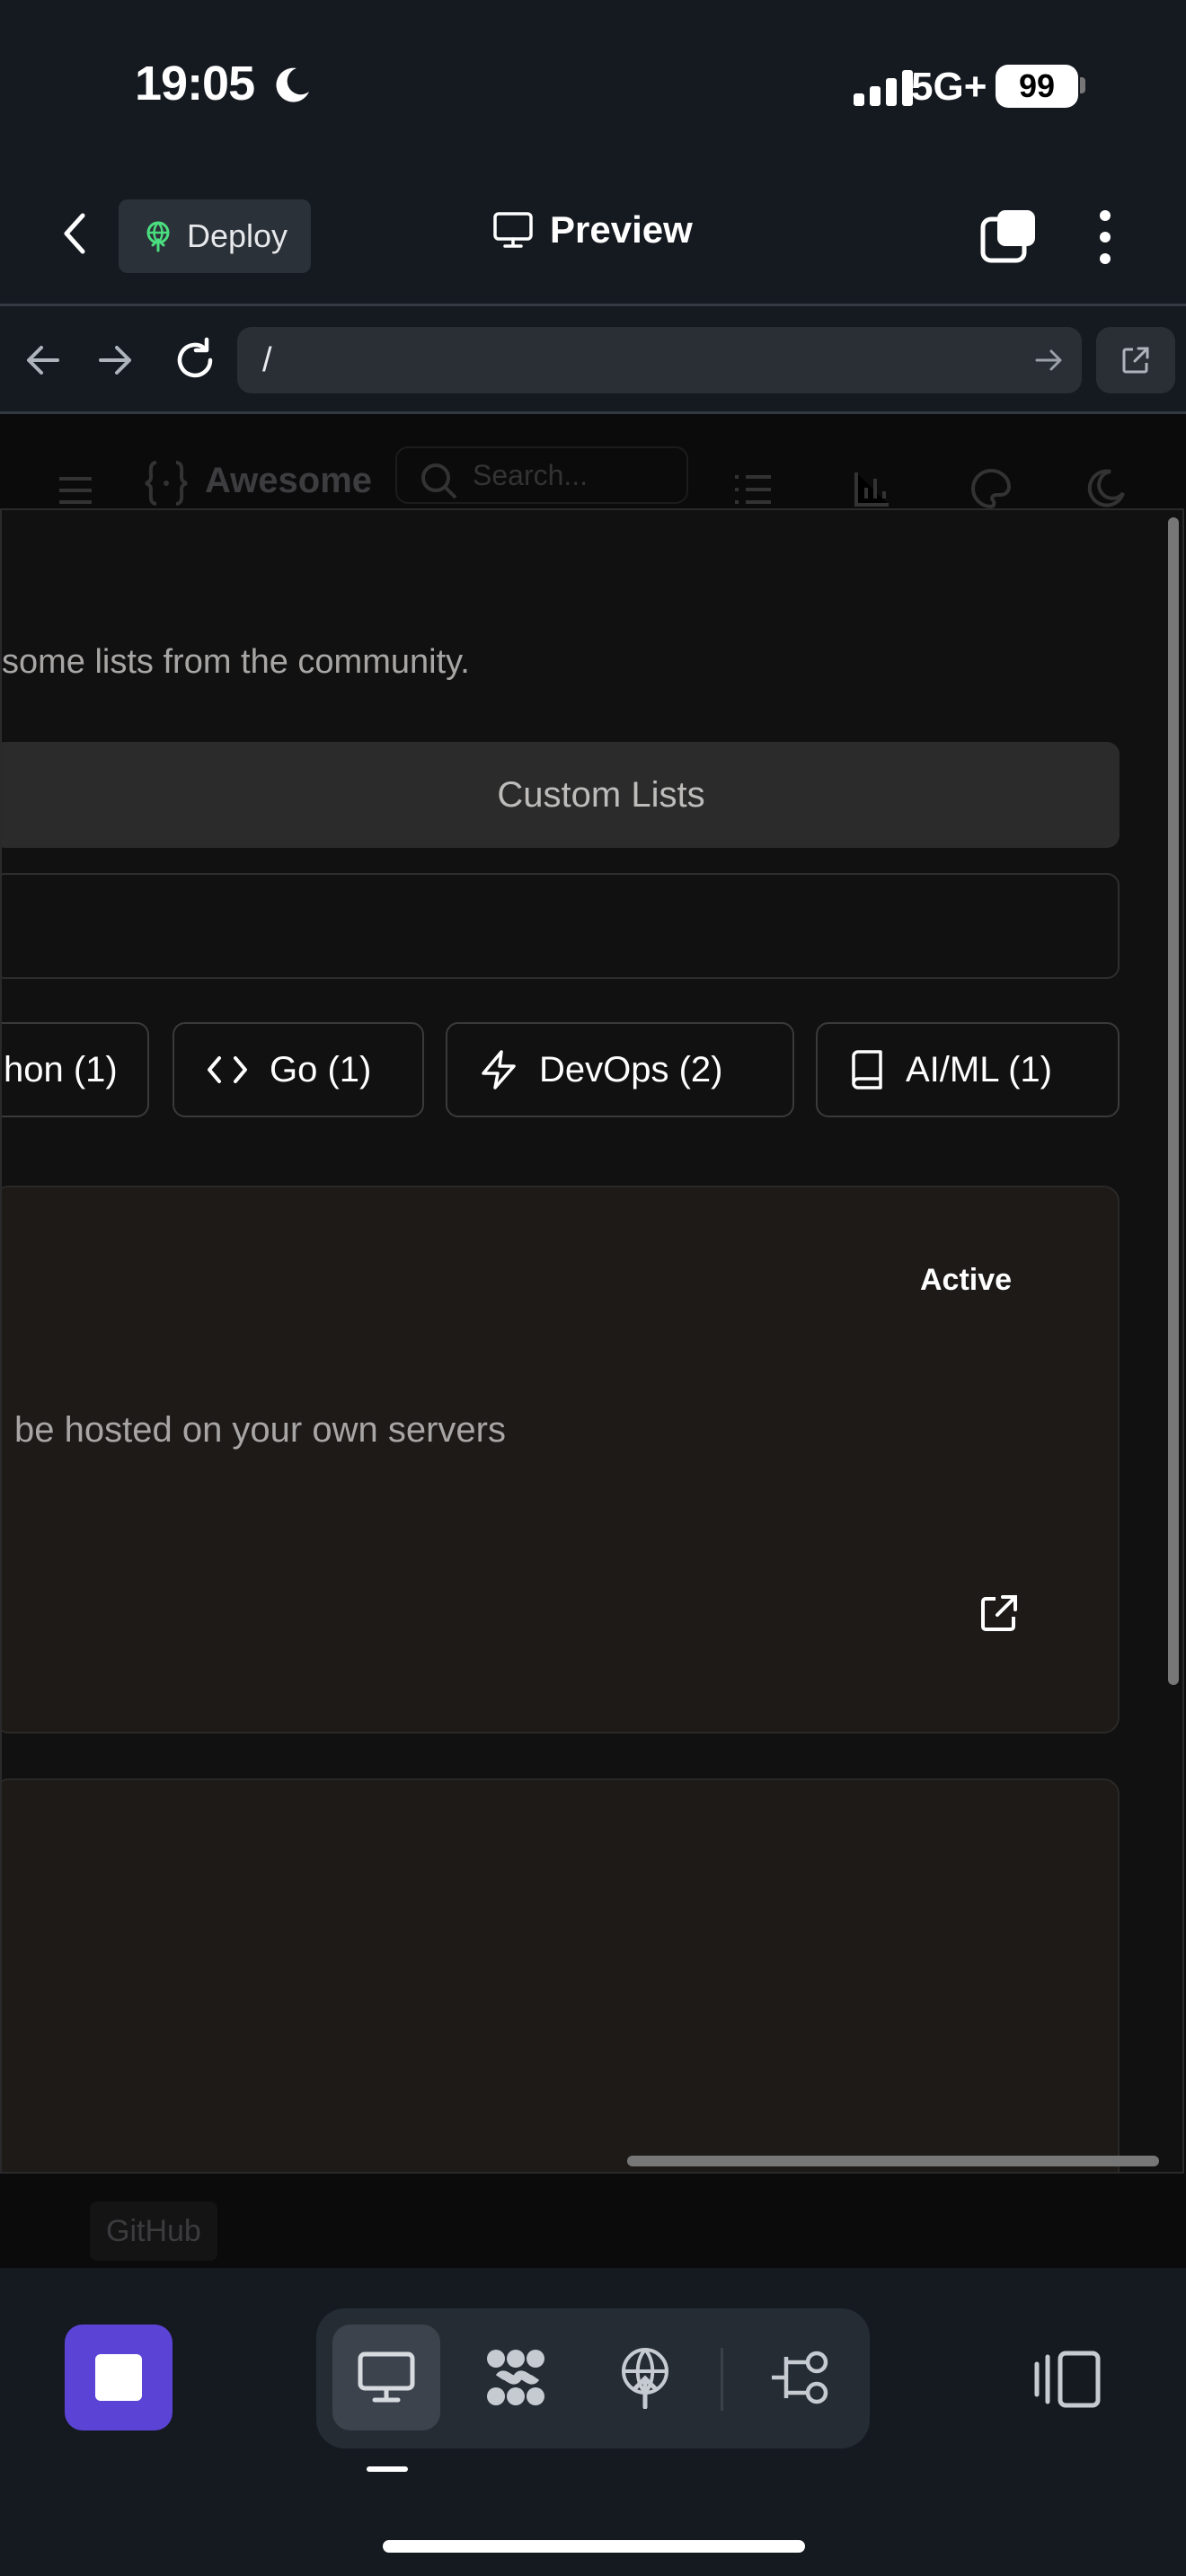  Describe the element at coordinates (75, 490) in the screenshot. I see `site-menu-icon` at that location.